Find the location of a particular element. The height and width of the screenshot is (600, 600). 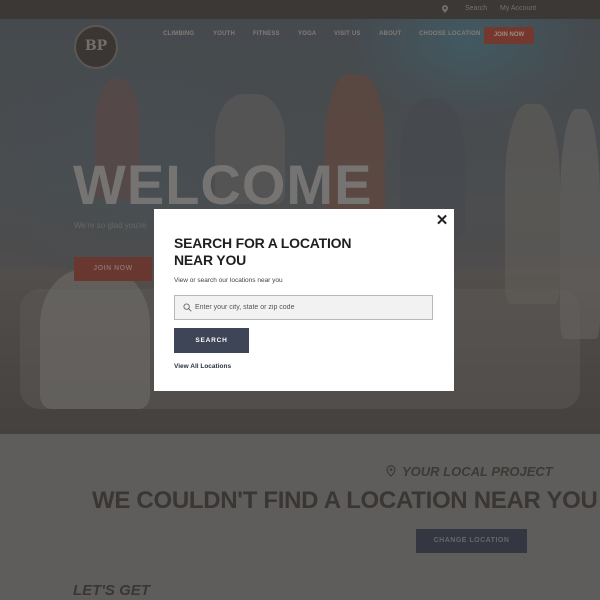

search-button: SEARCH is located at coordinates (211, 340).